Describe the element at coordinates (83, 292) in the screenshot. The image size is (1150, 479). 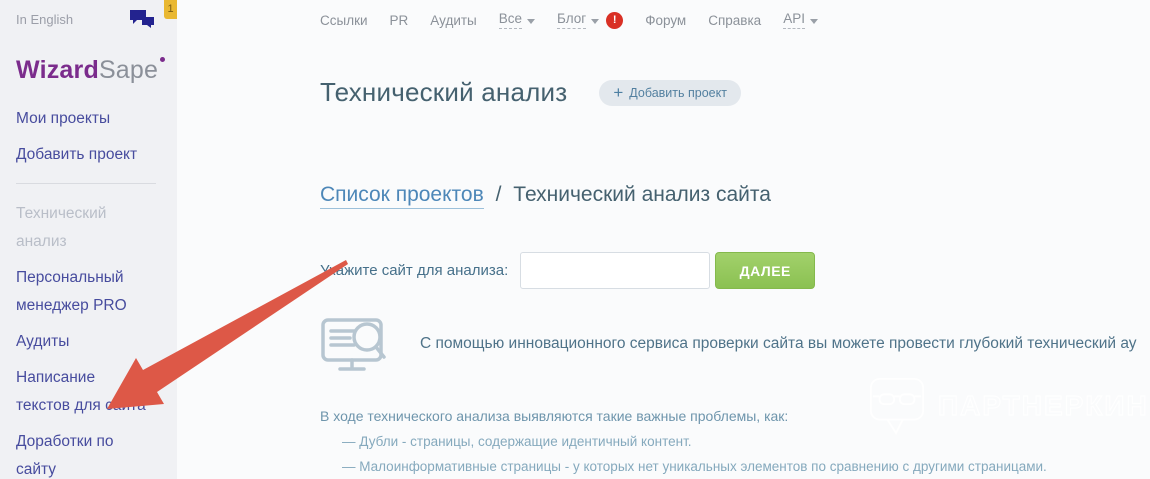
I see `sidebar-item-personal-manager-pro: Персональный менеджер PRO` at that location.